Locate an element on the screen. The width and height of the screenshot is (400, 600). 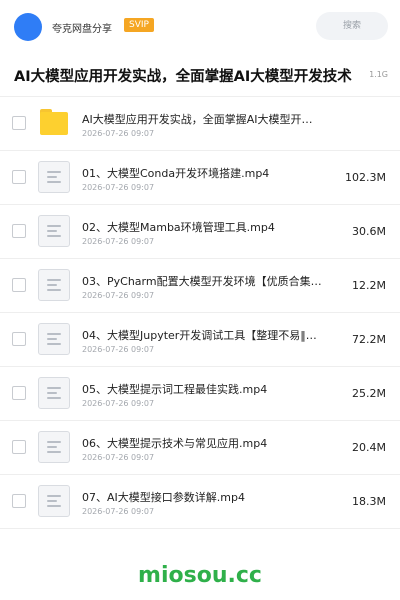
share-owner-name: 夸克网盘分享 is located at coordinates (82, 29).